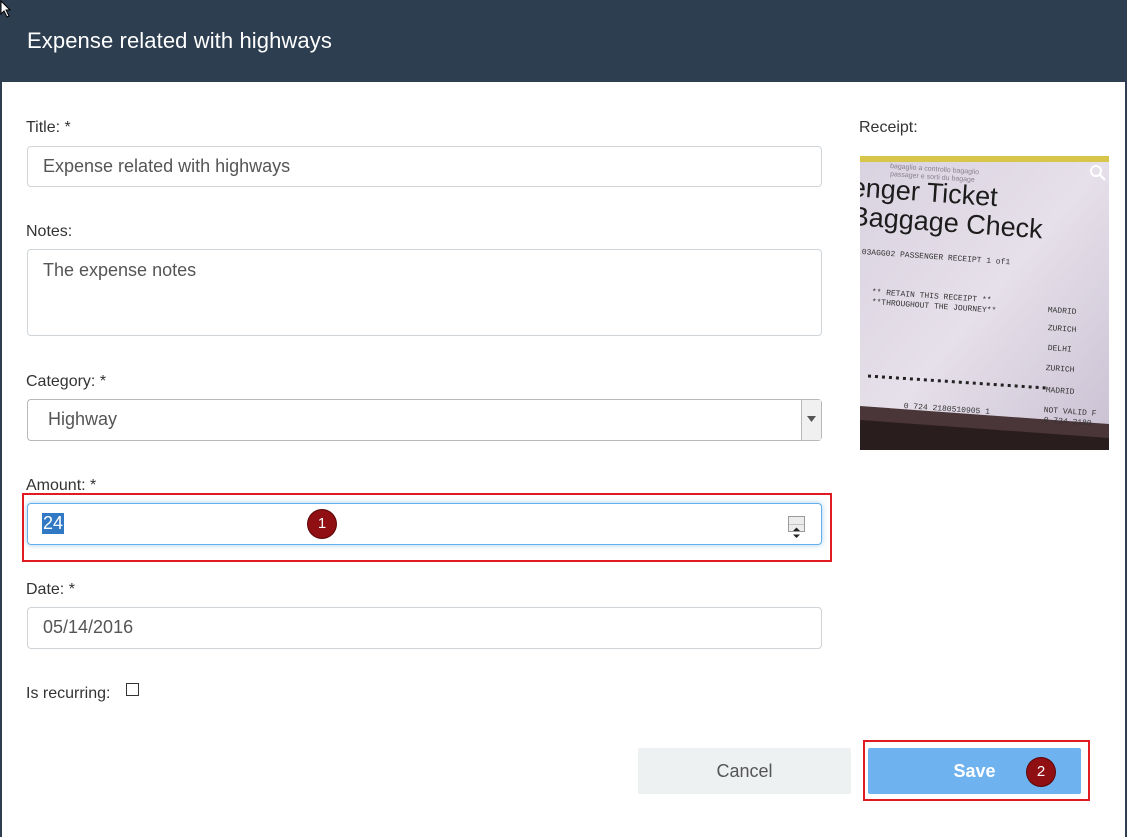  What do you see at coordinates (68, 693) in the screenshot?
I see `recurring-label: Is recurring:` at bounding box center [68, 693].